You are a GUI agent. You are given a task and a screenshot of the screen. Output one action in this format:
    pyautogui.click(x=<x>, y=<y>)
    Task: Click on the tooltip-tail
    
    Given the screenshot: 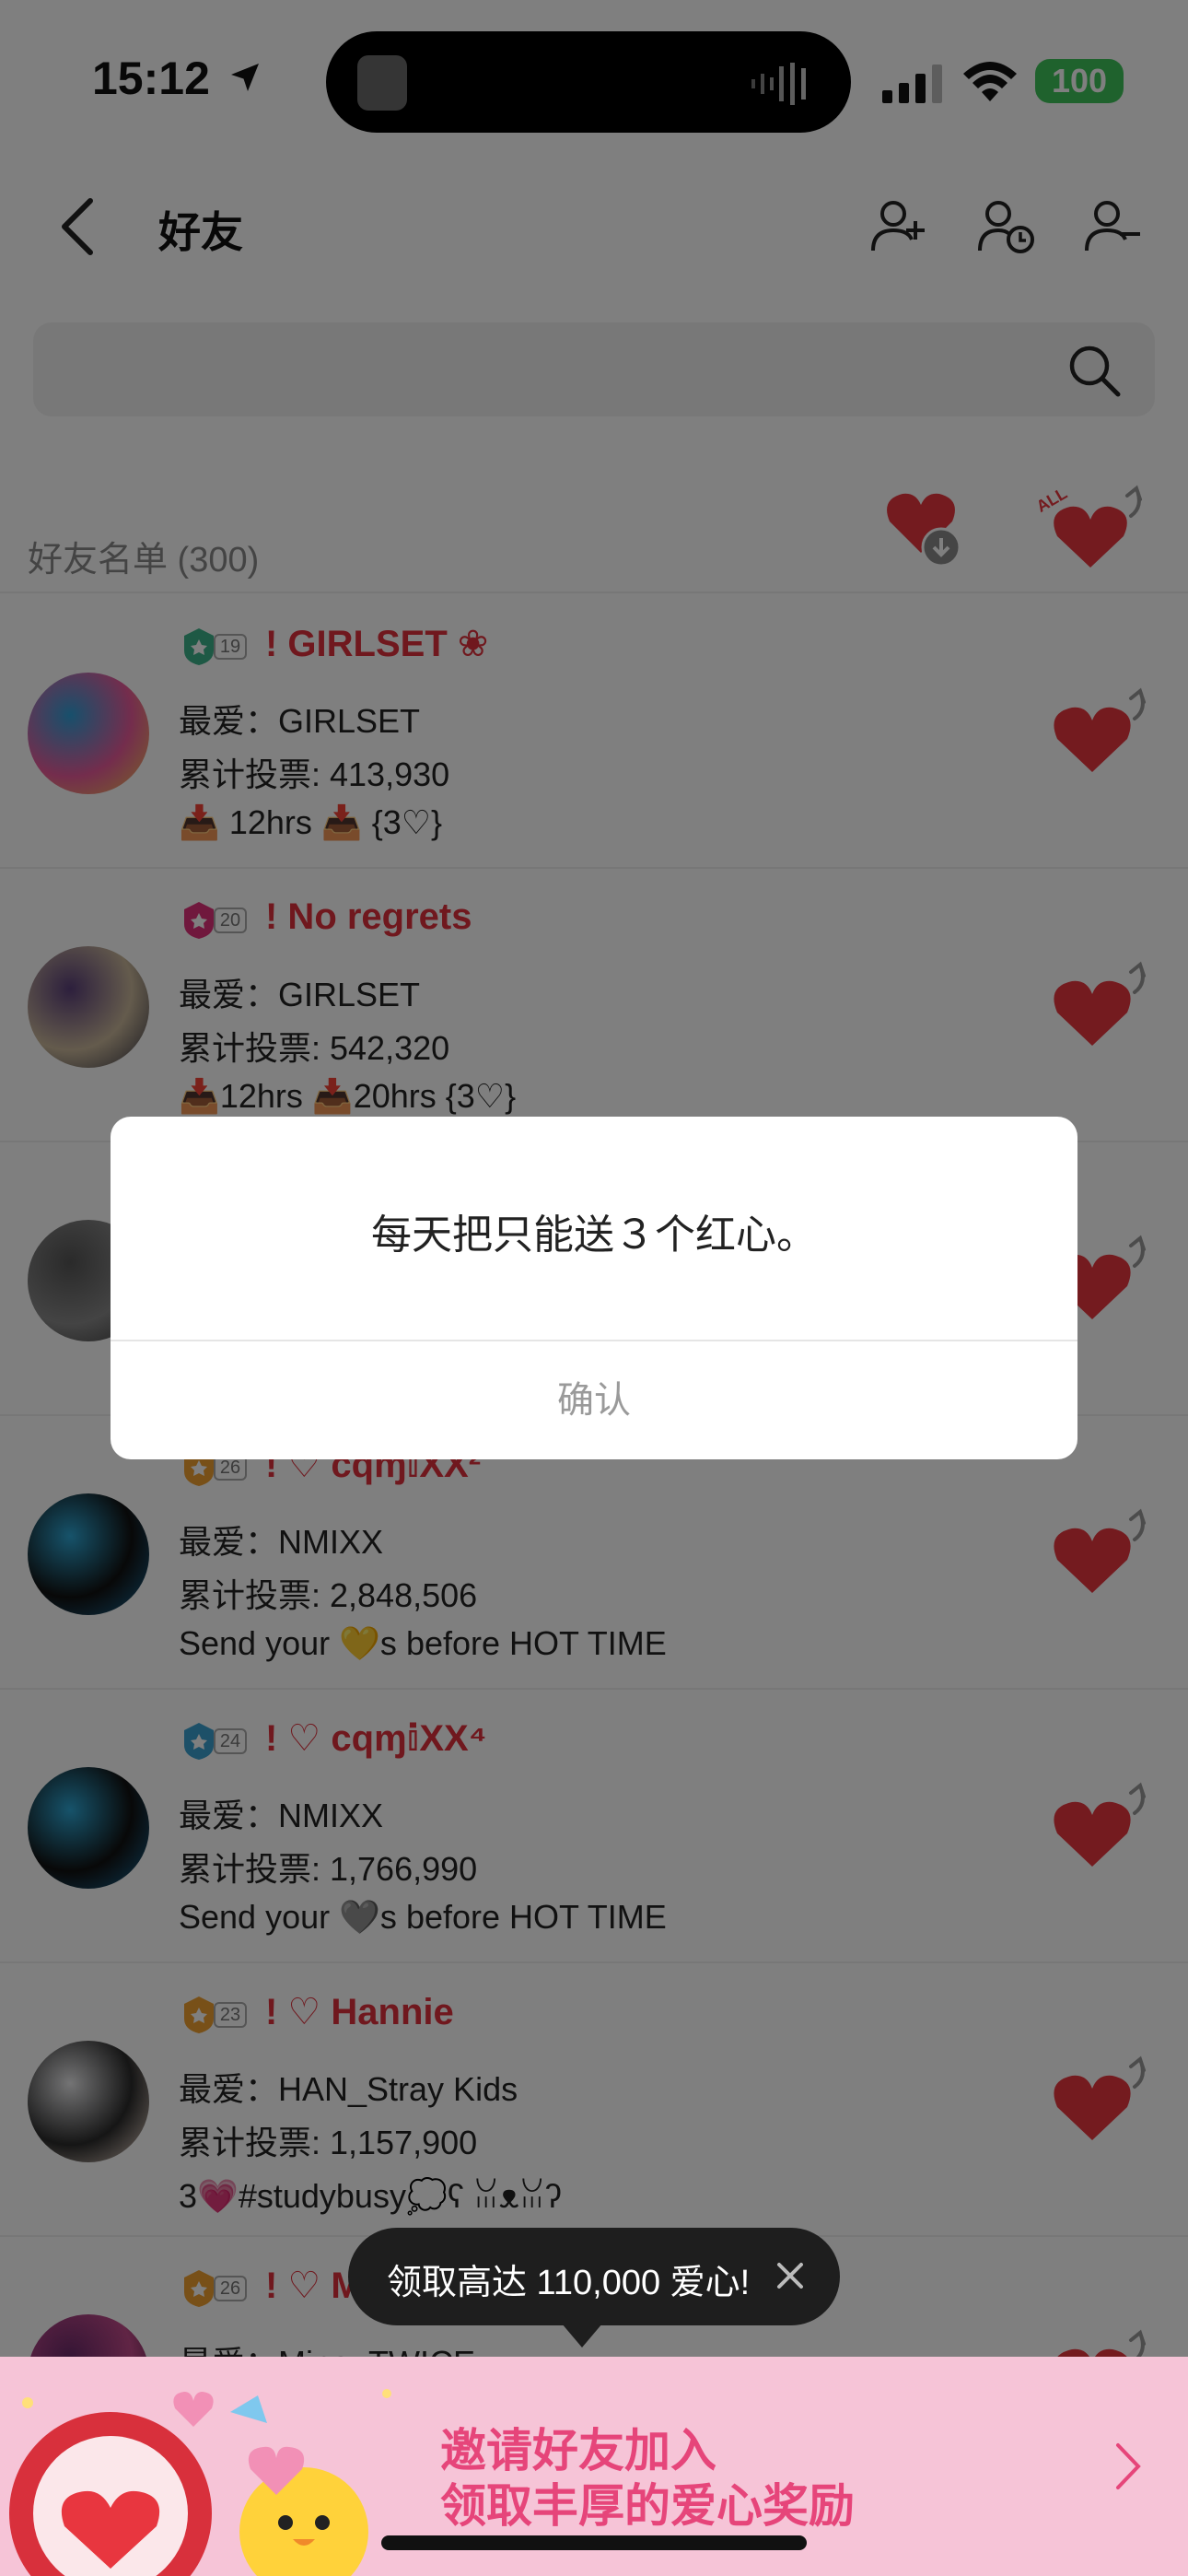 What is the action you would take?
    pyautogui.click(x=582, y=2336)
    